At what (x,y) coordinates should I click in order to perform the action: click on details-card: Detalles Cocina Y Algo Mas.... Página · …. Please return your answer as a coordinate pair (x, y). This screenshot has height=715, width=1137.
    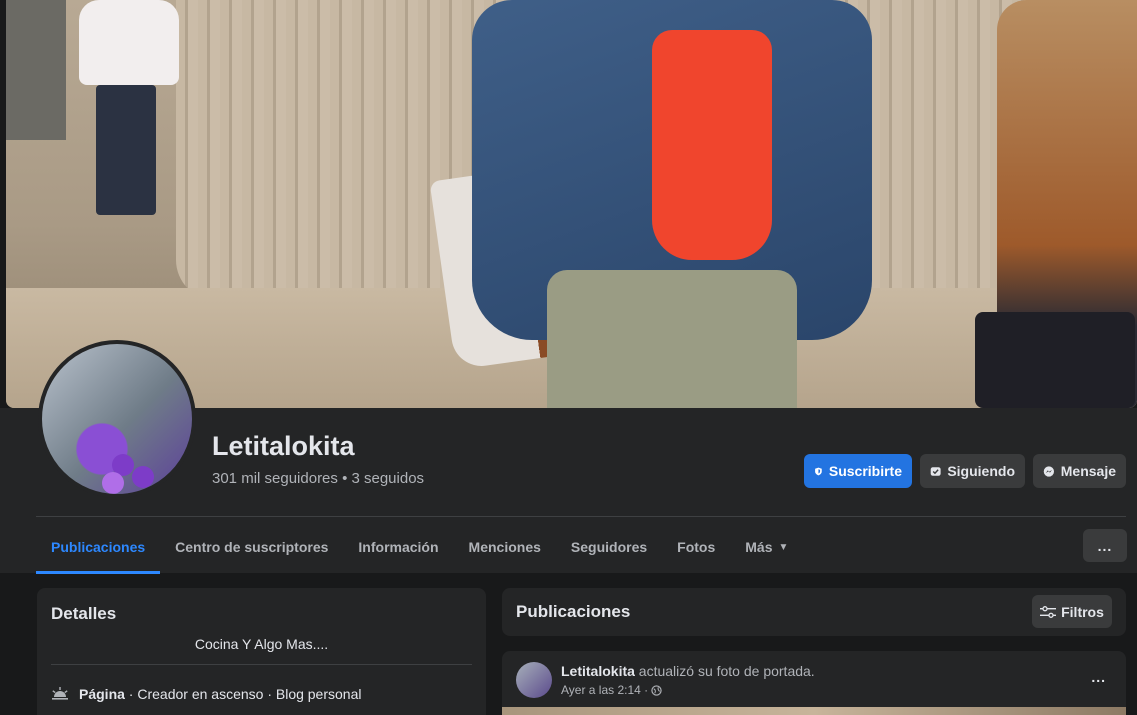
    Looking at the image, I should click on (261, 651).